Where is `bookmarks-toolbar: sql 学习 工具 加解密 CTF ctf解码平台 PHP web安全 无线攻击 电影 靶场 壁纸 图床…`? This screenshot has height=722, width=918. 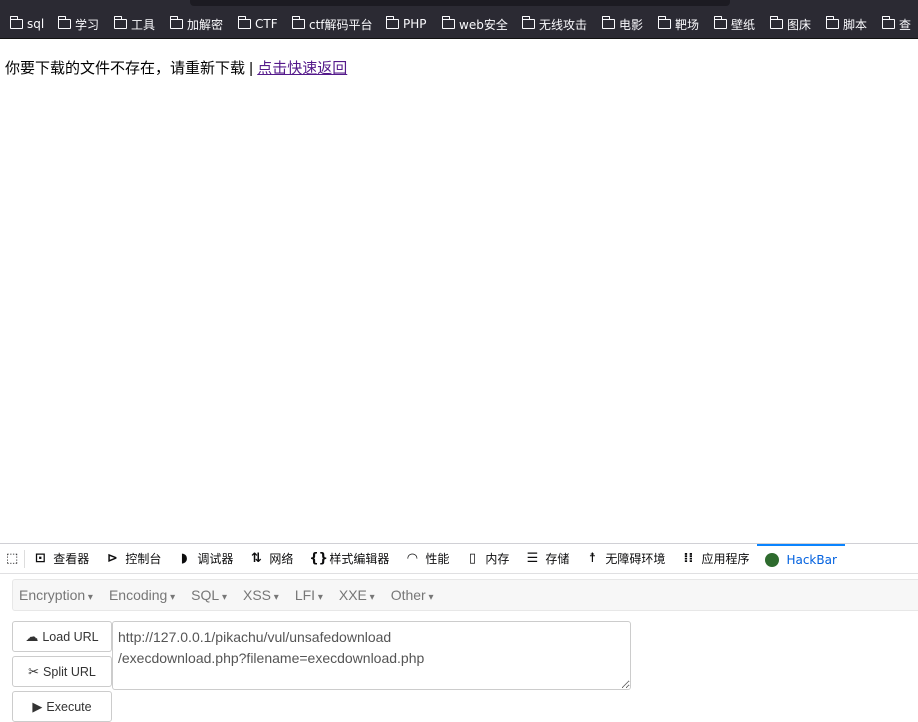 bookmarks-toolbar: sql 学习 工具 加解密 CTF ctf解码平台 PHP web安全 无线攻击 电影 靶场 壁纸 图床… is located at coordinates (459, 19).